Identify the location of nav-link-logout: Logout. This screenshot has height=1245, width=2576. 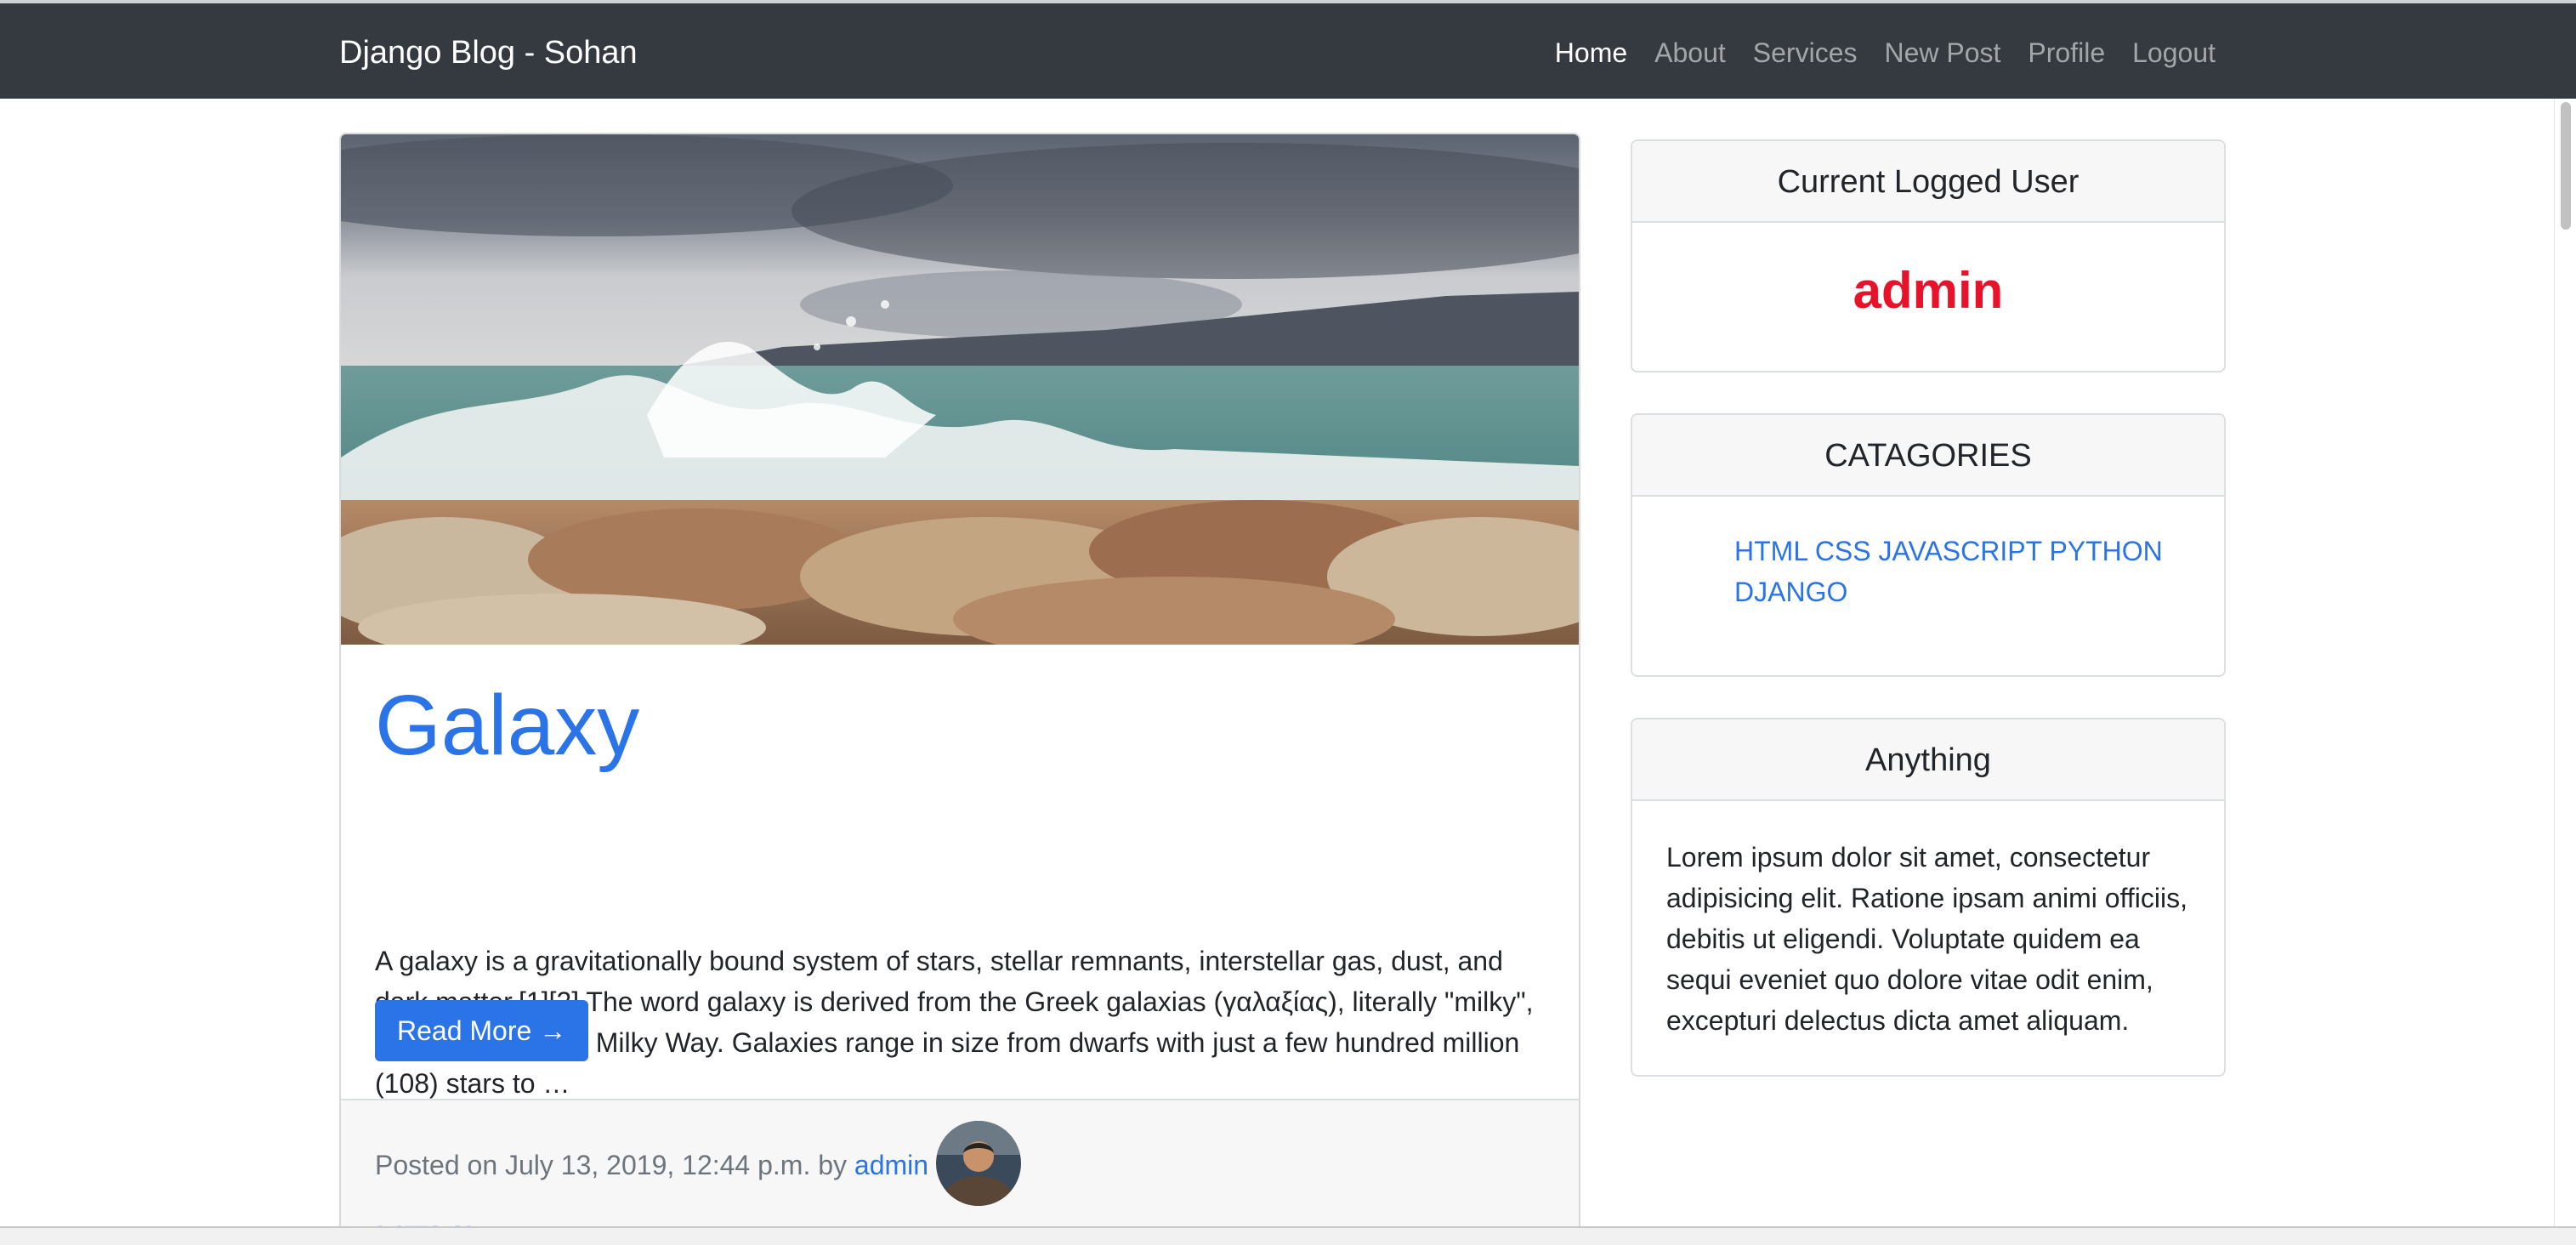
(2174, 53).